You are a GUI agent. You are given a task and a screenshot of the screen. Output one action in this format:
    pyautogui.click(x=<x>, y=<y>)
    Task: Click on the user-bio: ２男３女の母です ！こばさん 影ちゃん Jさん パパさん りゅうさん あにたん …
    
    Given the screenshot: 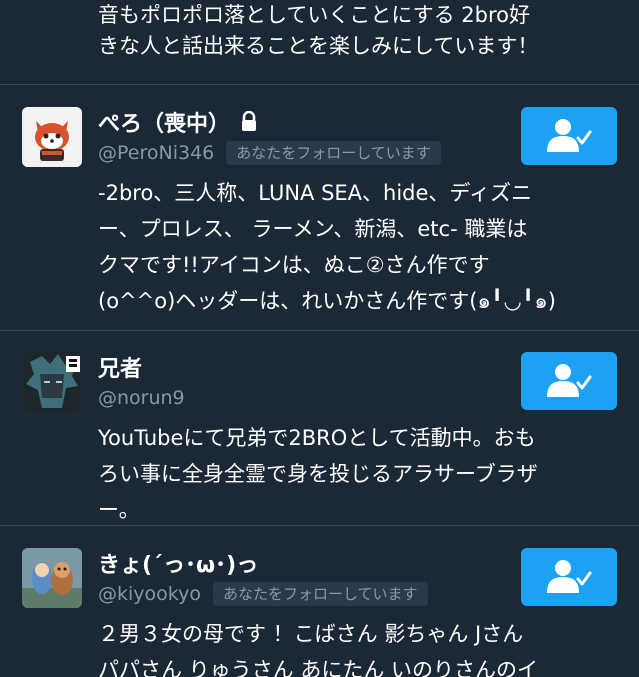 What is the action you would take?
    pyautogui.click(x=318, y=649)
    